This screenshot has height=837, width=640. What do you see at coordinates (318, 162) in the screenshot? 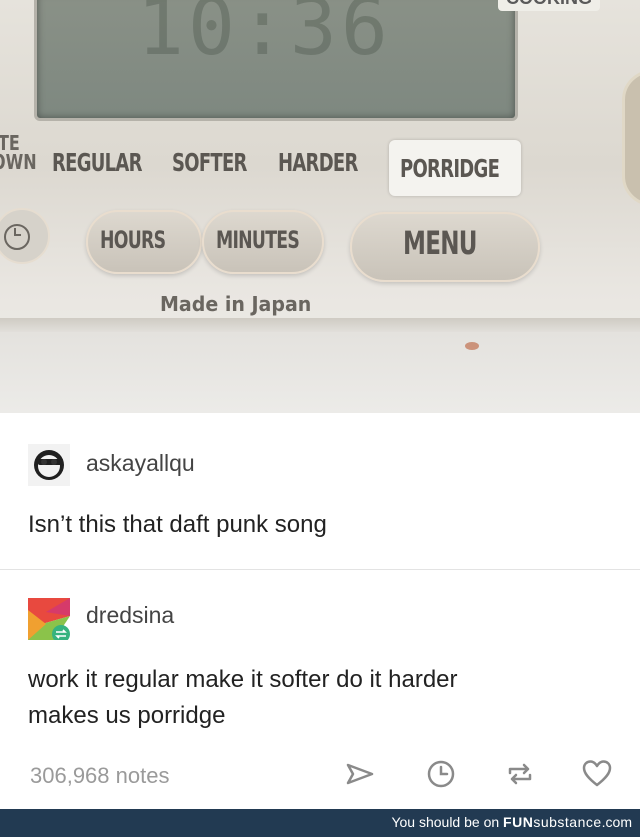
I see `mode-harder-label: HARDER` at bounding box center [318, 162].